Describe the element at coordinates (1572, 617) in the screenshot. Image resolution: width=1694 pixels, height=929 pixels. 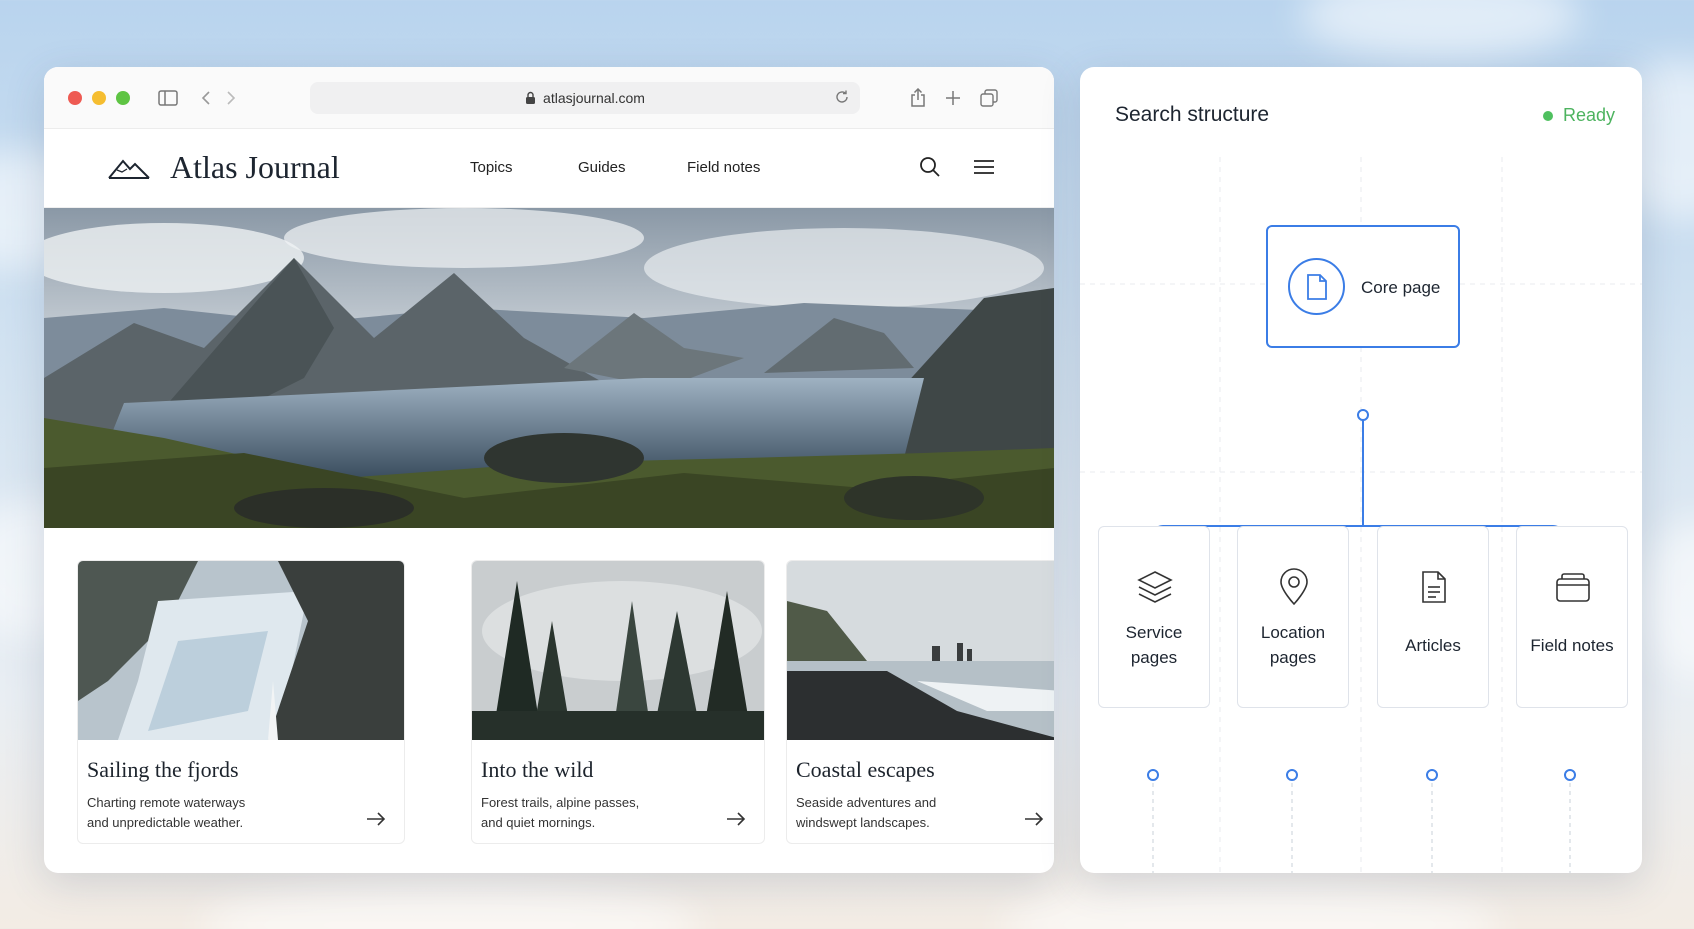
I see `node-field-notes: Field notes` at that location.